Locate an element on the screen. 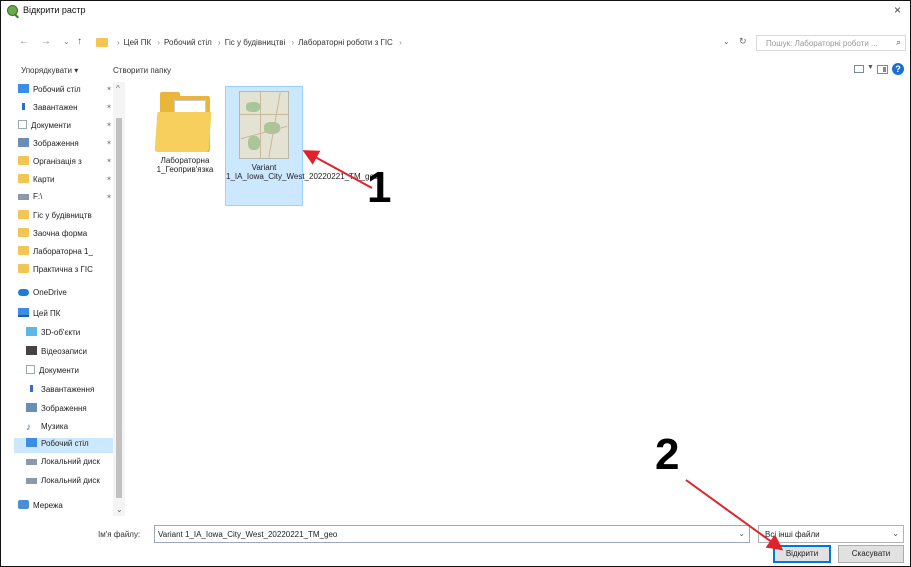 The image size is (911, 567). nav-item-lab-1: Лабораторна 1_ is located at coordinates (68, 253).